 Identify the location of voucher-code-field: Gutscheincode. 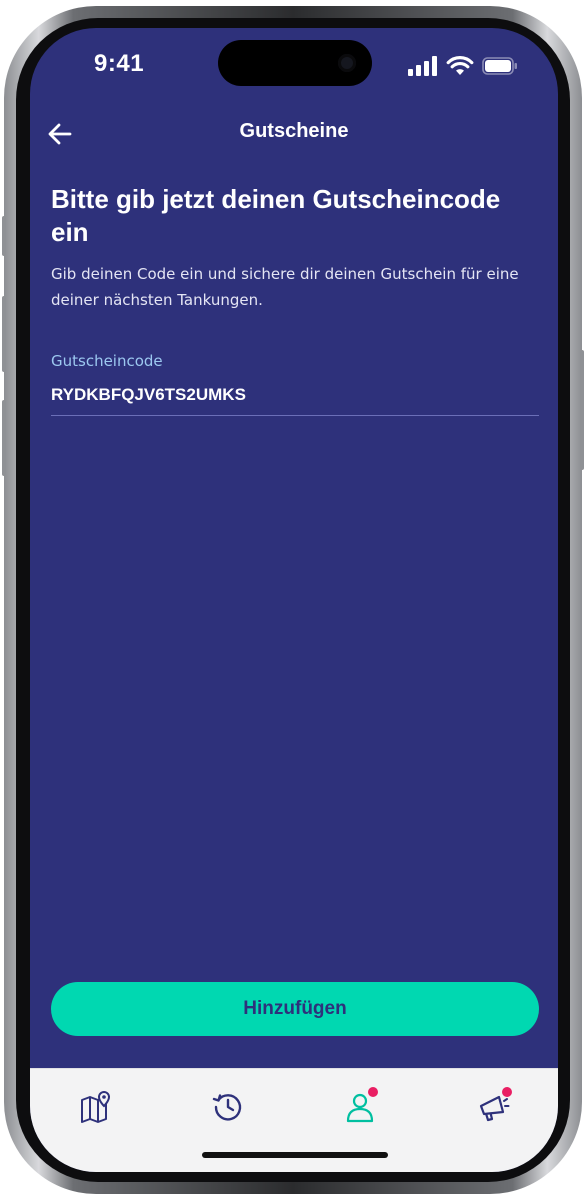
(296, 383).